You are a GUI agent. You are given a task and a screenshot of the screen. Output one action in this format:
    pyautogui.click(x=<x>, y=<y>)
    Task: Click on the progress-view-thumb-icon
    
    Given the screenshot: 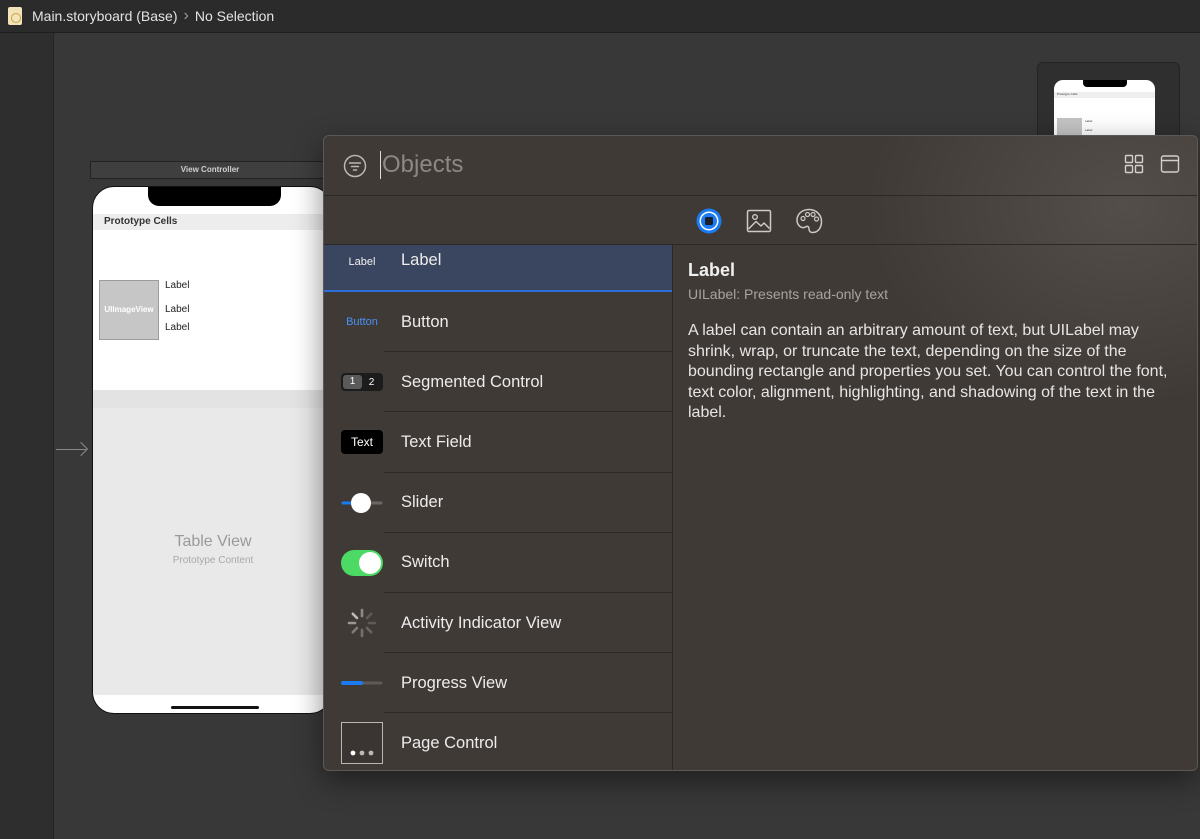 What is the action you would take?
    pyautogui.click(x=362, y=683)
    